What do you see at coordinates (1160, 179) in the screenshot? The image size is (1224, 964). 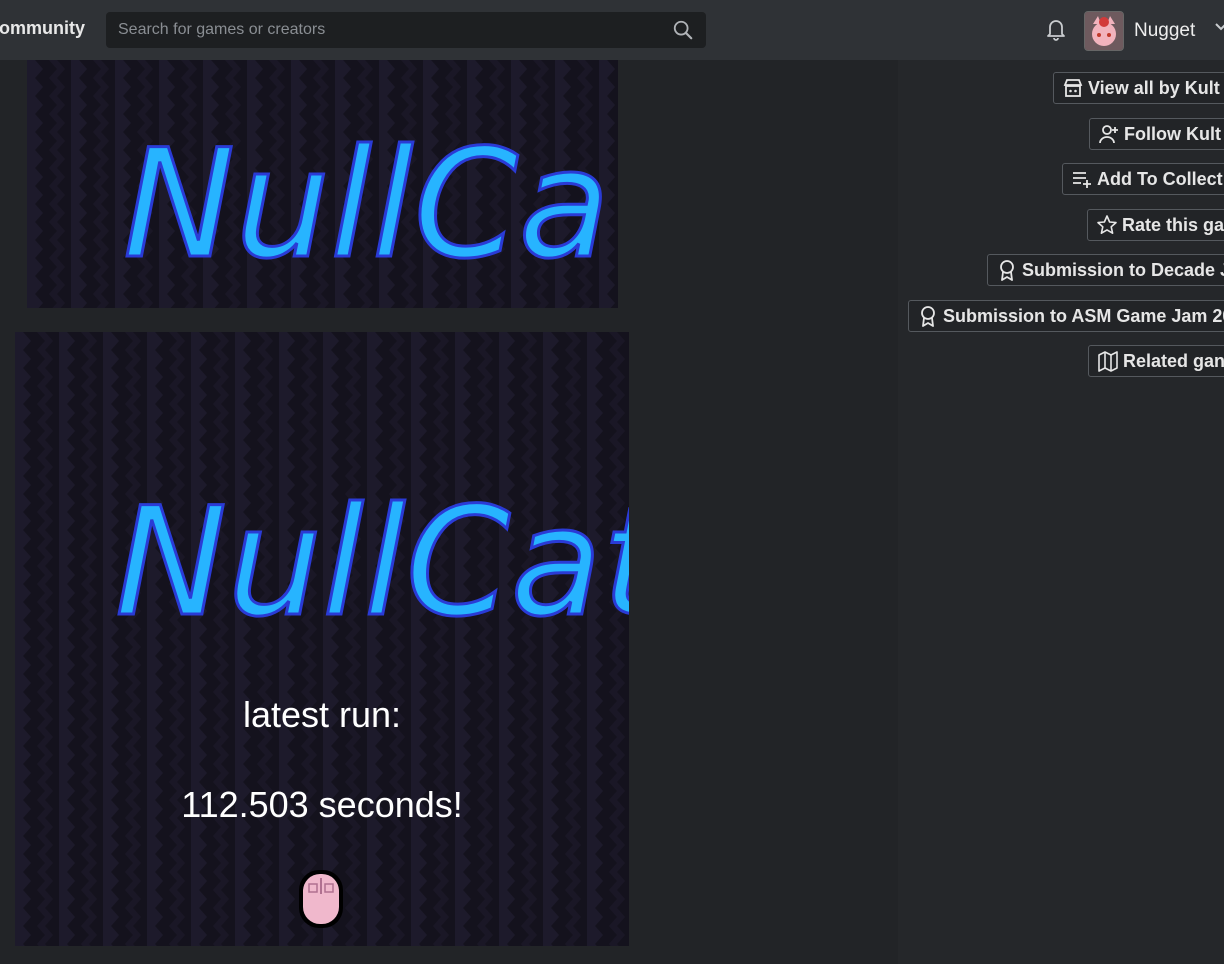 I see `action-label: Add To Collect` at bounding box center [1160, 179].